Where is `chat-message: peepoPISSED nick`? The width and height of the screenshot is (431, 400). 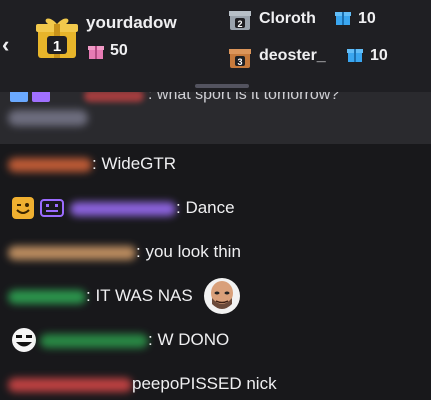
chat-message: peepoPISSED nick is located at coordinates (215, 385).